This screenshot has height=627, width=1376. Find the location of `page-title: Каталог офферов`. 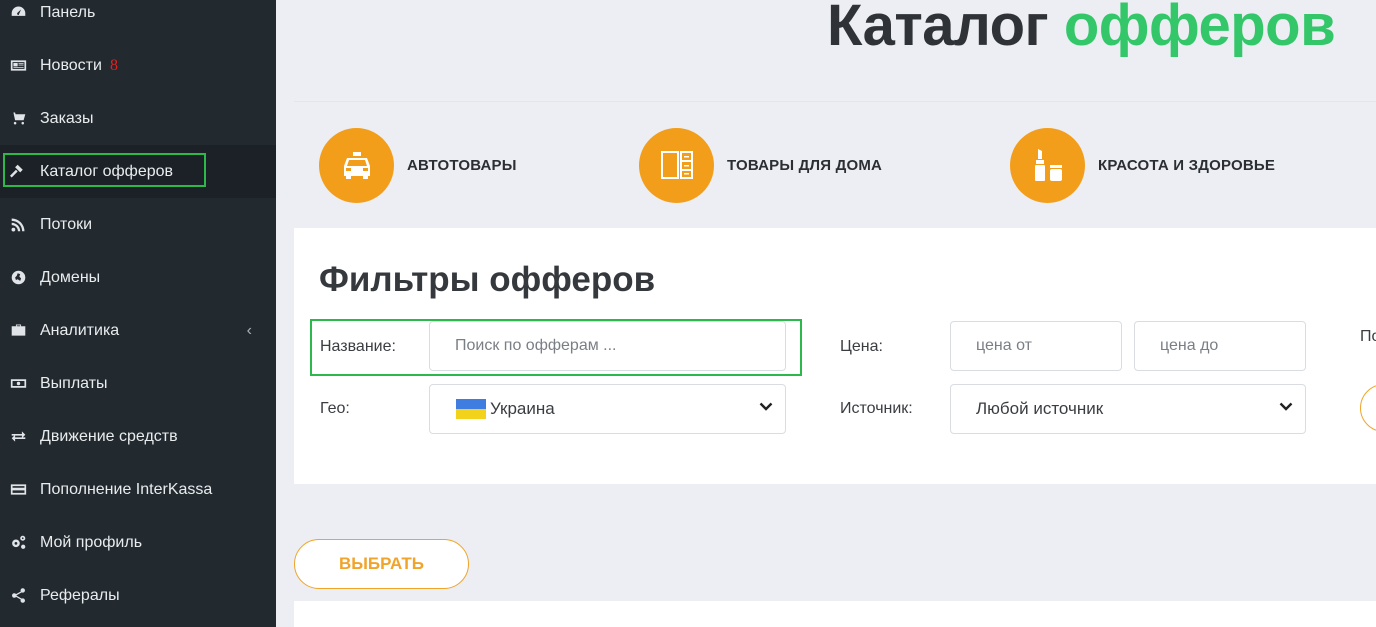

page-title: Каталог офферов is located at coordinates (1081, 29).